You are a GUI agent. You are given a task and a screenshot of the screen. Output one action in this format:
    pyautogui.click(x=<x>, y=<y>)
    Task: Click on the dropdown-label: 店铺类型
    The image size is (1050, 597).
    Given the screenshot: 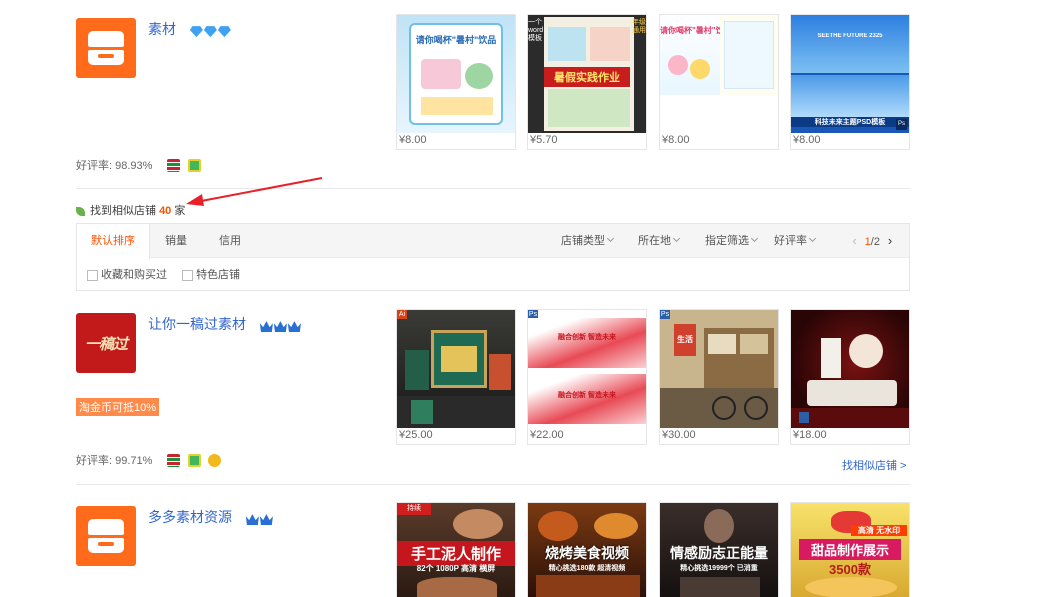 What is the action you would take?
    pyautogui.click(x=583, y=241)
    